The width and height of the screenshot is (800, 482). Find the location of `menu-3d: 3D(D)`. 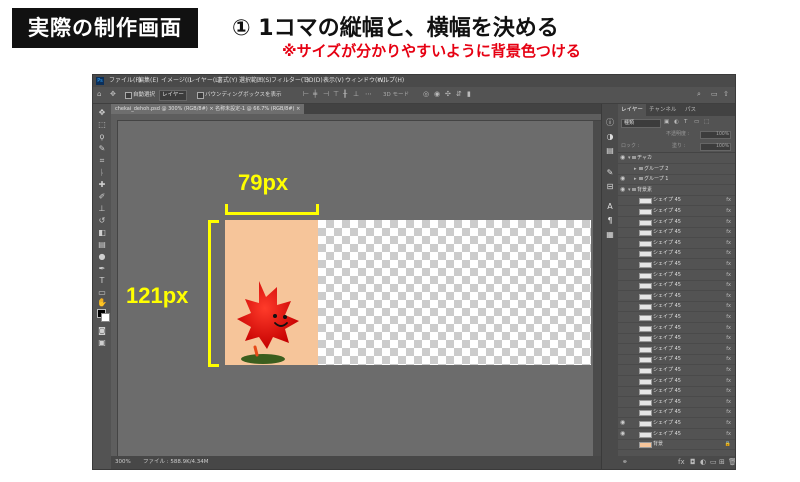

menu-3d: 3D(D) is located at coordinates (314, 81).